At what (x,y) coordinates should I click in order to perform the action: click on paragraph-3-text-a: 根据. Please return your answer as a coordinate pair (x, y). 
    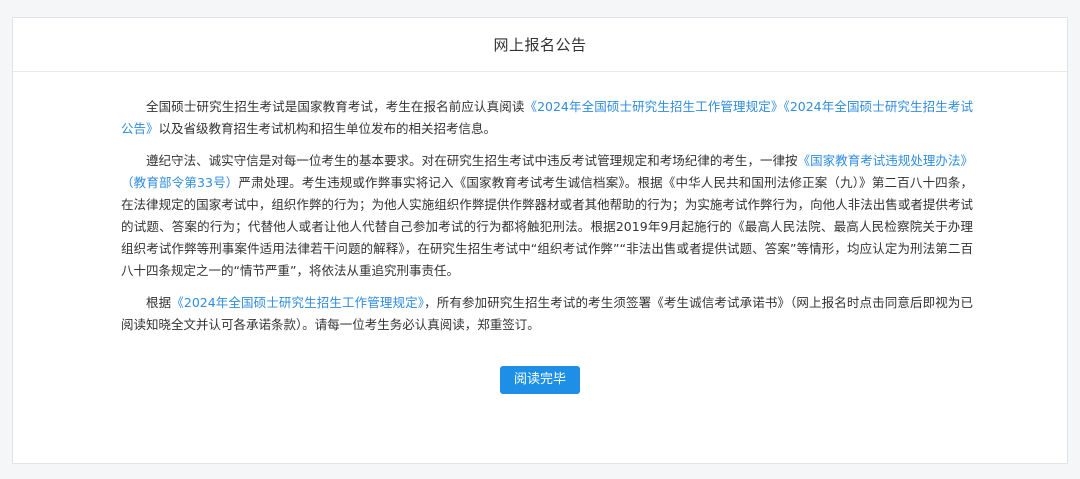
    Looking at the image, I should click on (159, 302).